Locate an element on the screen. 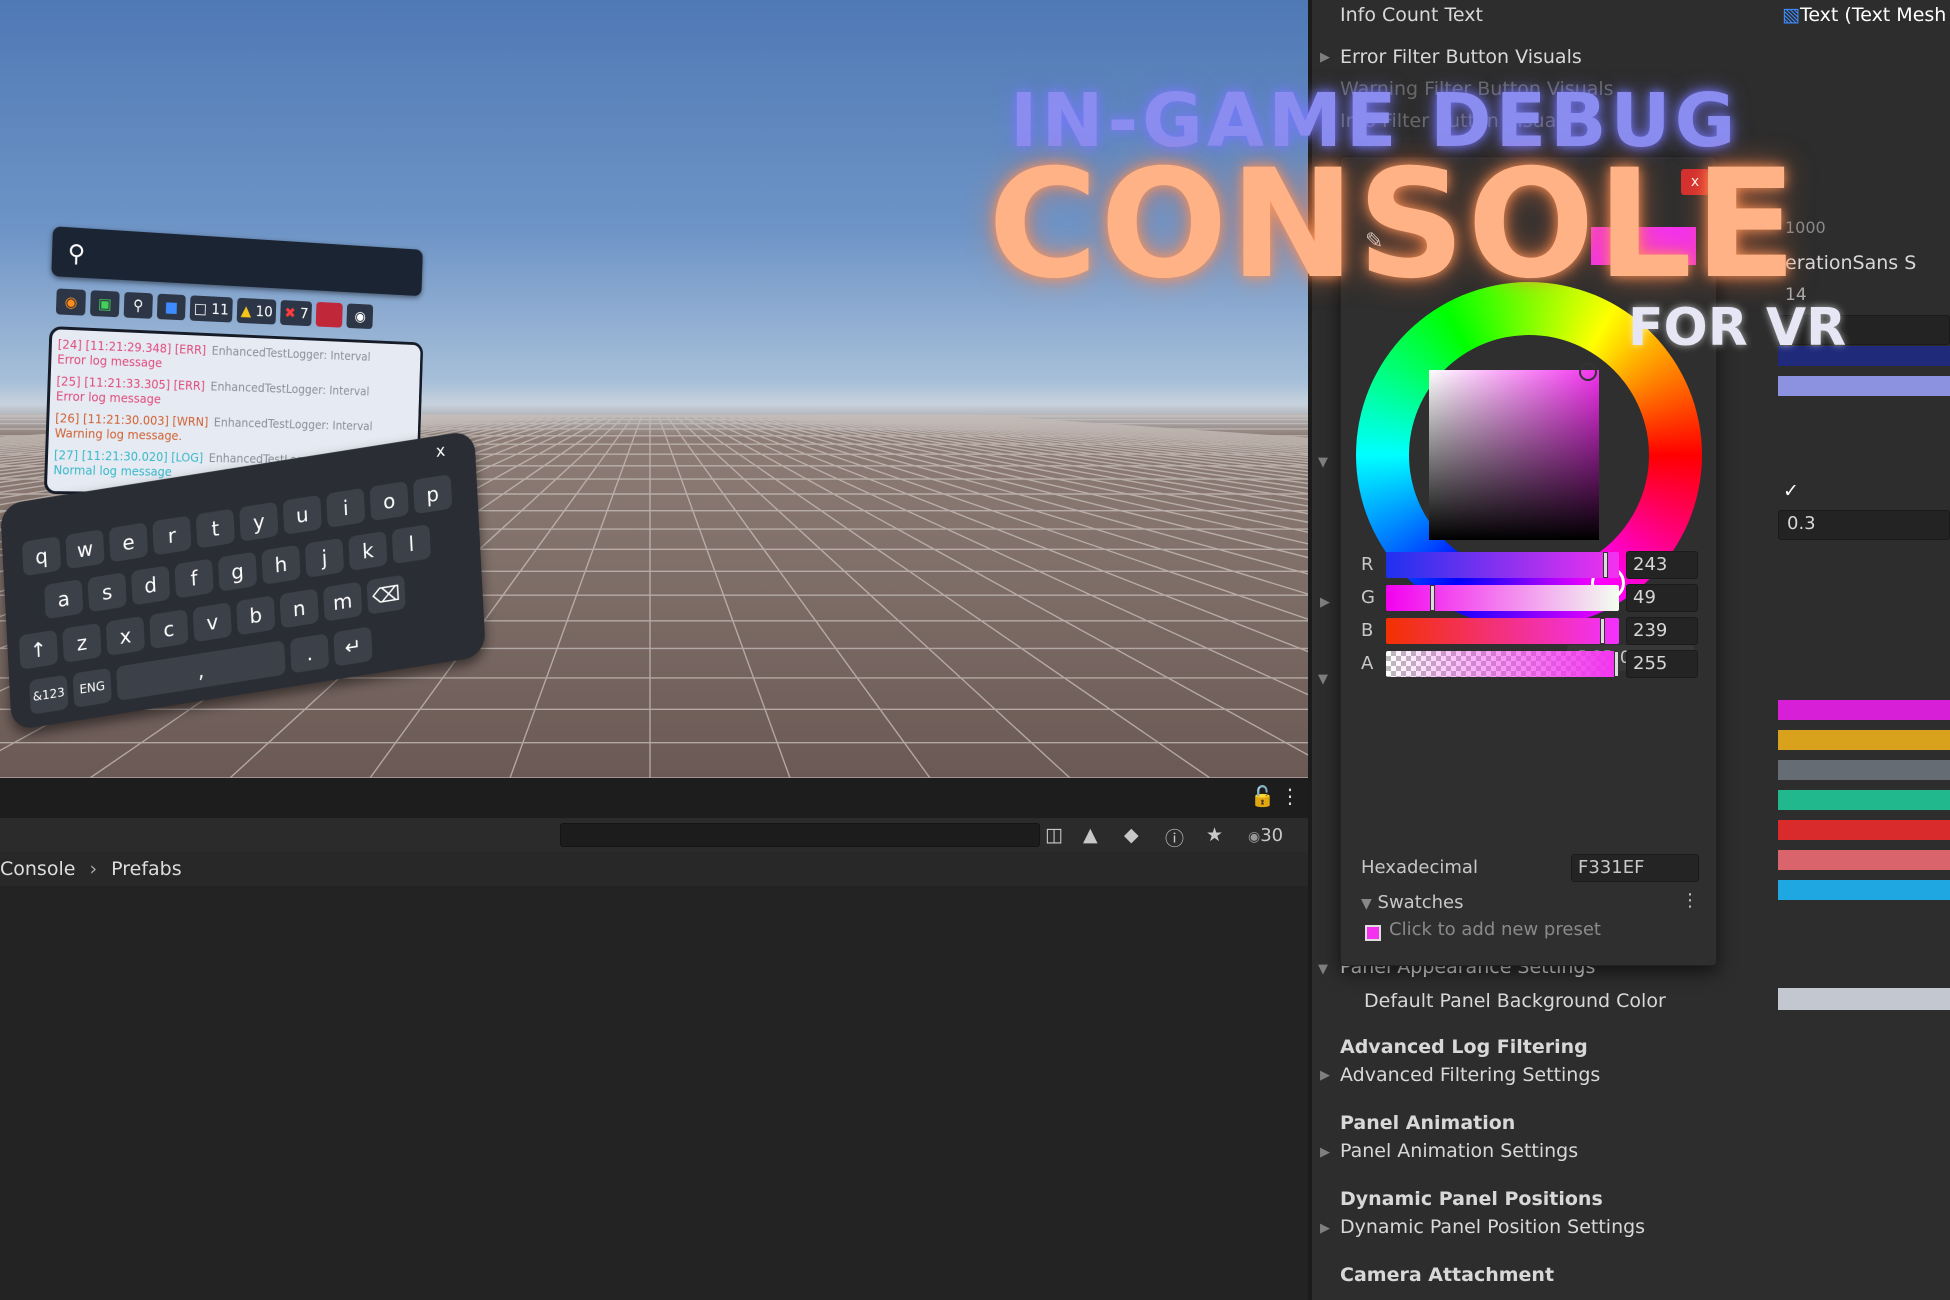  key: p is located at coordinates (432, 494).